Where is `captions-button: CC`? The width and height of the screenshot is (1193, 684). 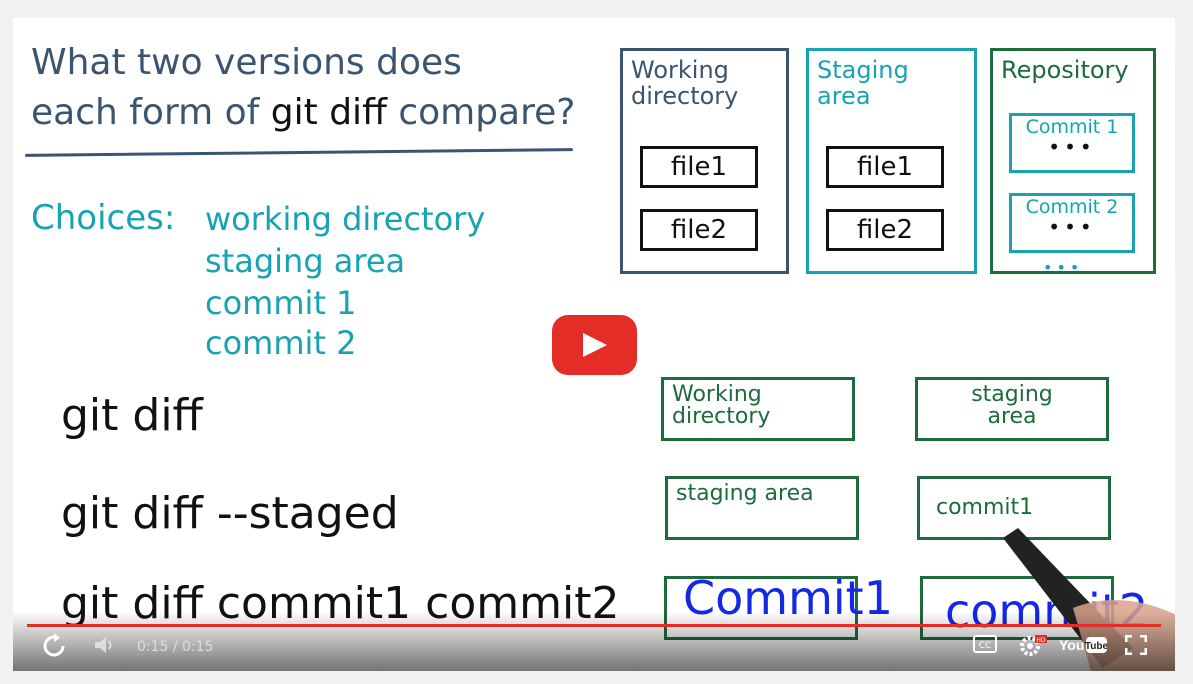 captions-button: CC is located at coordinates (985, 646).